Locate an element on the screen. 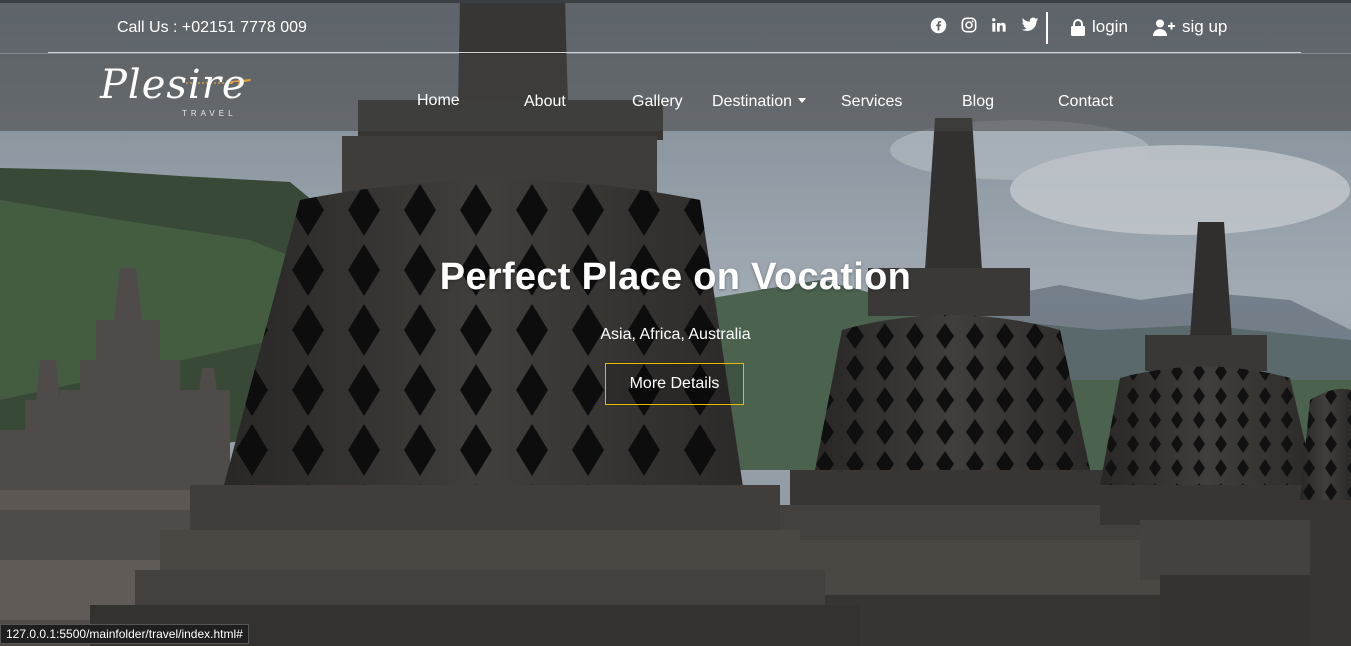 This screenshot has width=1351, height=646. nav-contact: Contact is located at coordinates (1085, 102).